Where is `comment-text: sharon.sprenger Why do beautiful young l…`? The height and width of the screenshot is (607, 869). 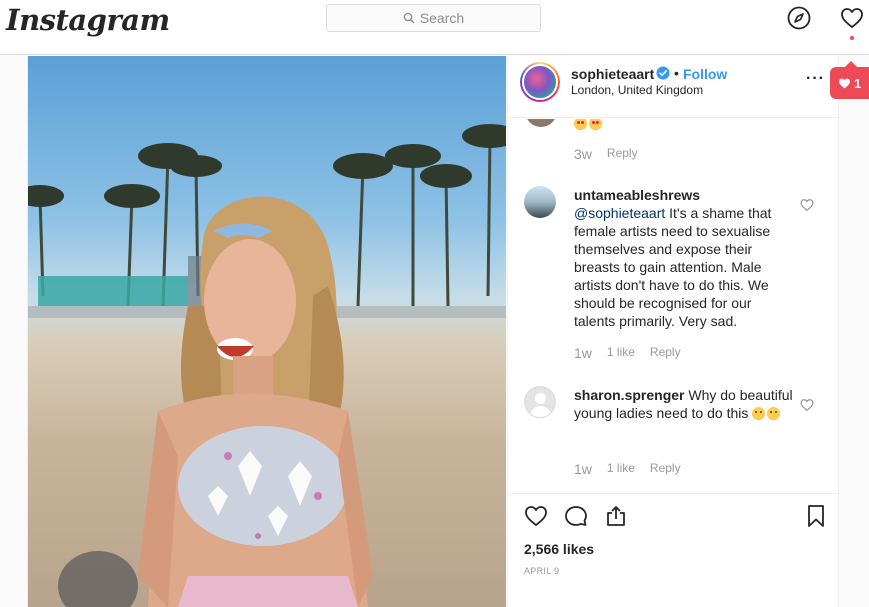 comment-text: sharon.sprenger Why do beautiful young l… is located at coordinates (685, 404).